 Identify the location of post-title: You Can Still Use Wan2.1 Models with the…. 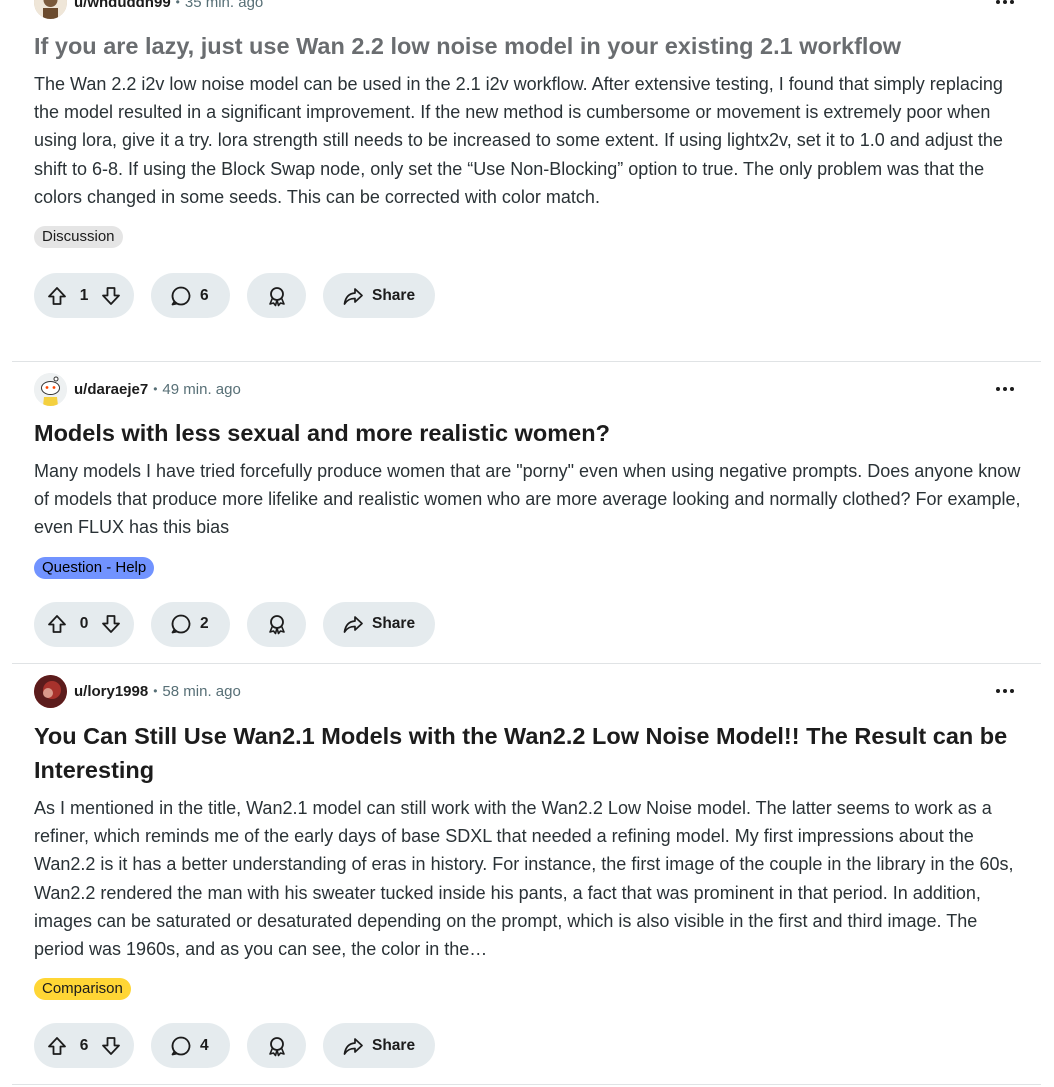
(530, 753).